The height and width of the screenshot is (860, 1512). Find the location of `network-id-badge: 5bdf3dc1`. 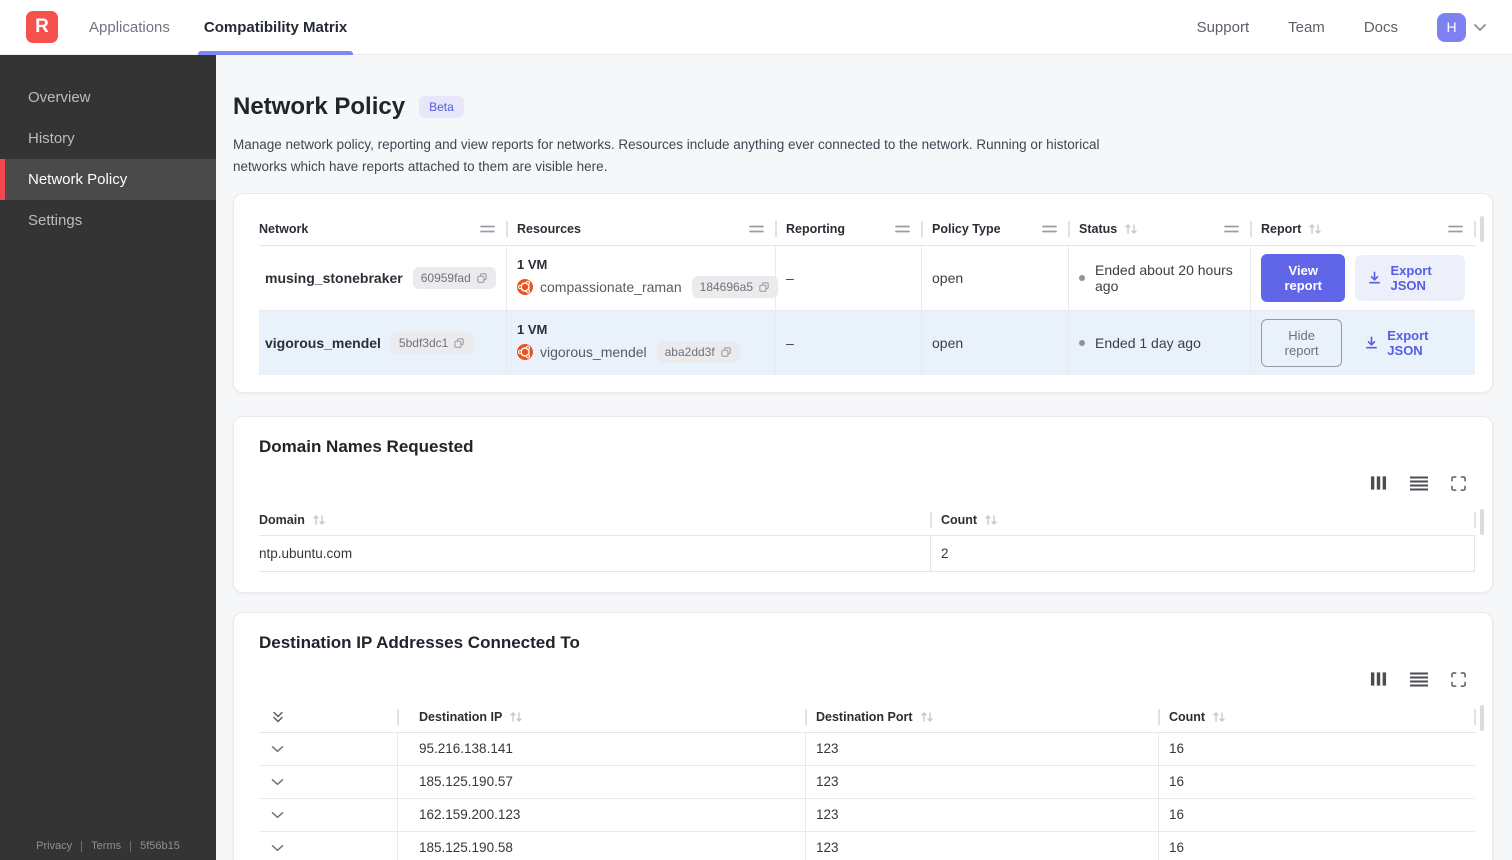

network-id-badge: 5bdf3dc1 is located at coordinates (432, 342).